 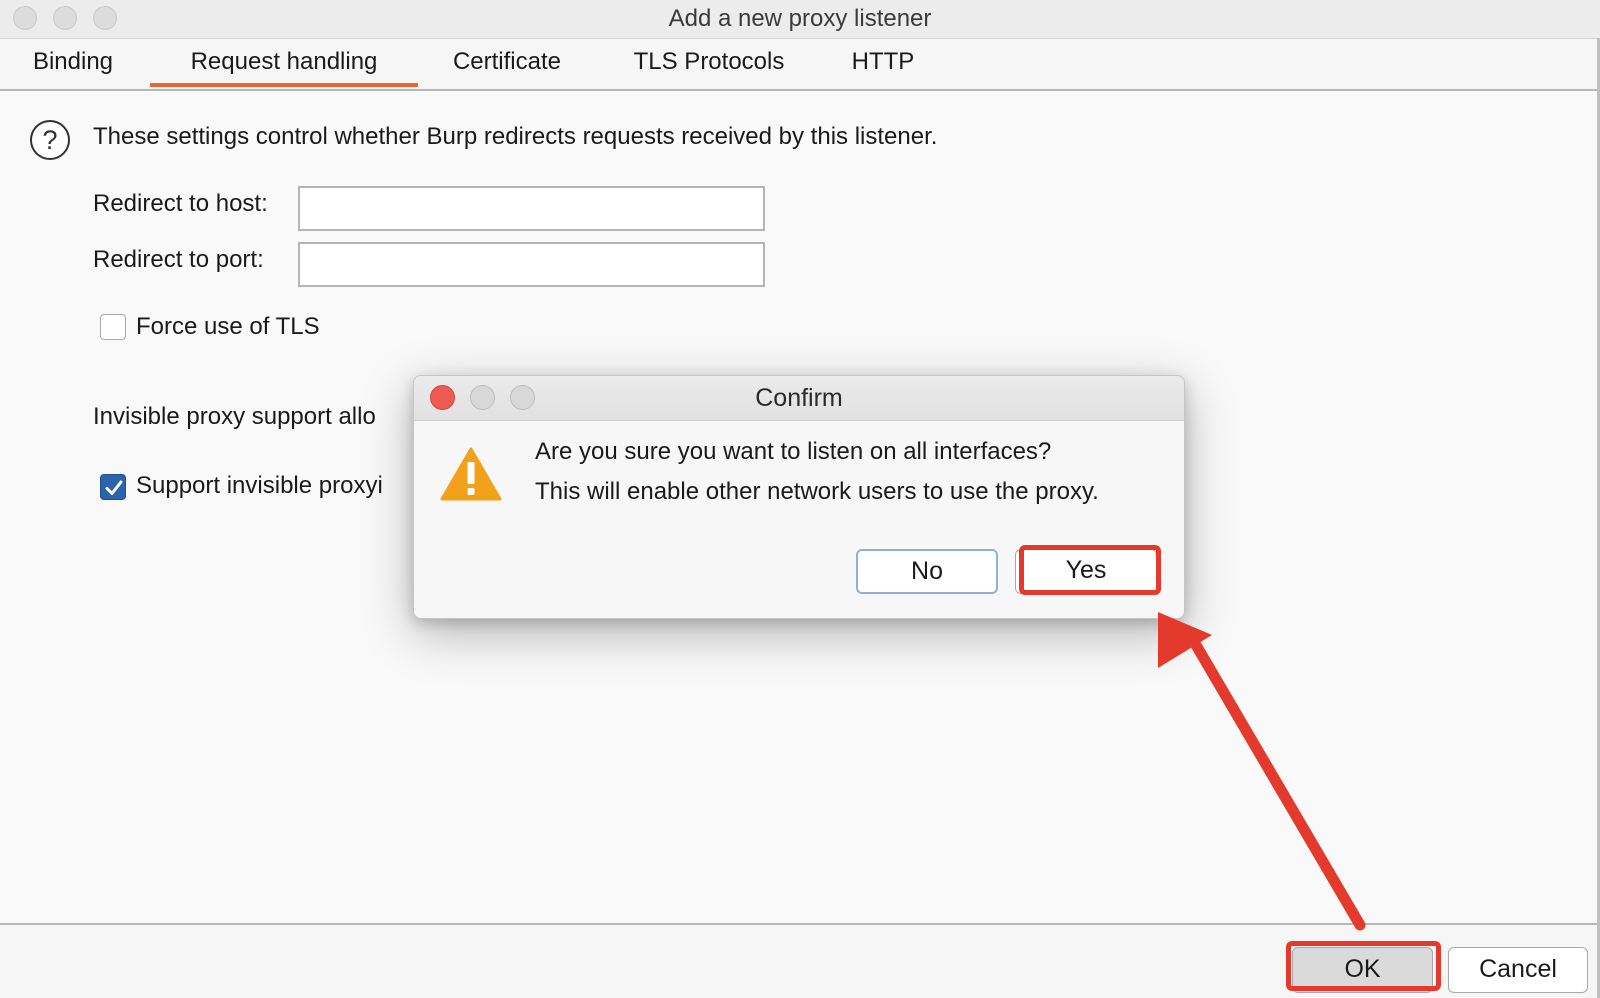 I want to click on arrow-shaft, so click(x=1278, y=785).